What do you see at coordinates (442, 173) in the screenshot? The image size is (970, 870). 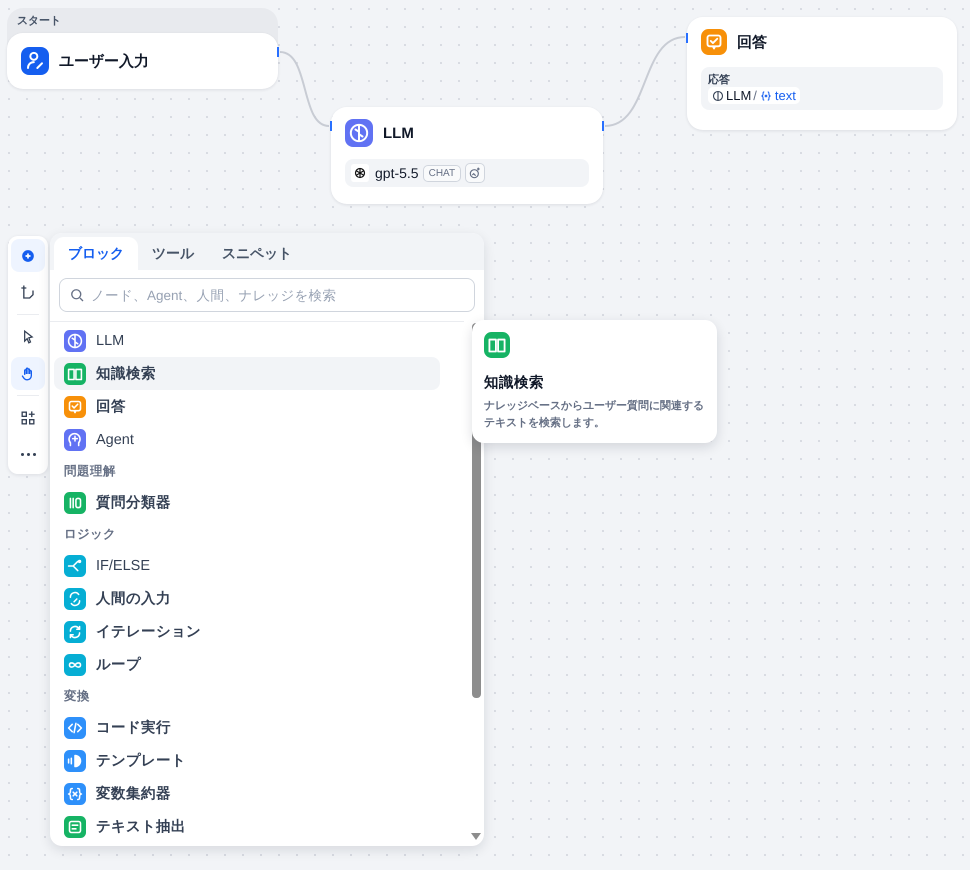 I see `model-tag: CHAT` at bounding box center [442, 173].